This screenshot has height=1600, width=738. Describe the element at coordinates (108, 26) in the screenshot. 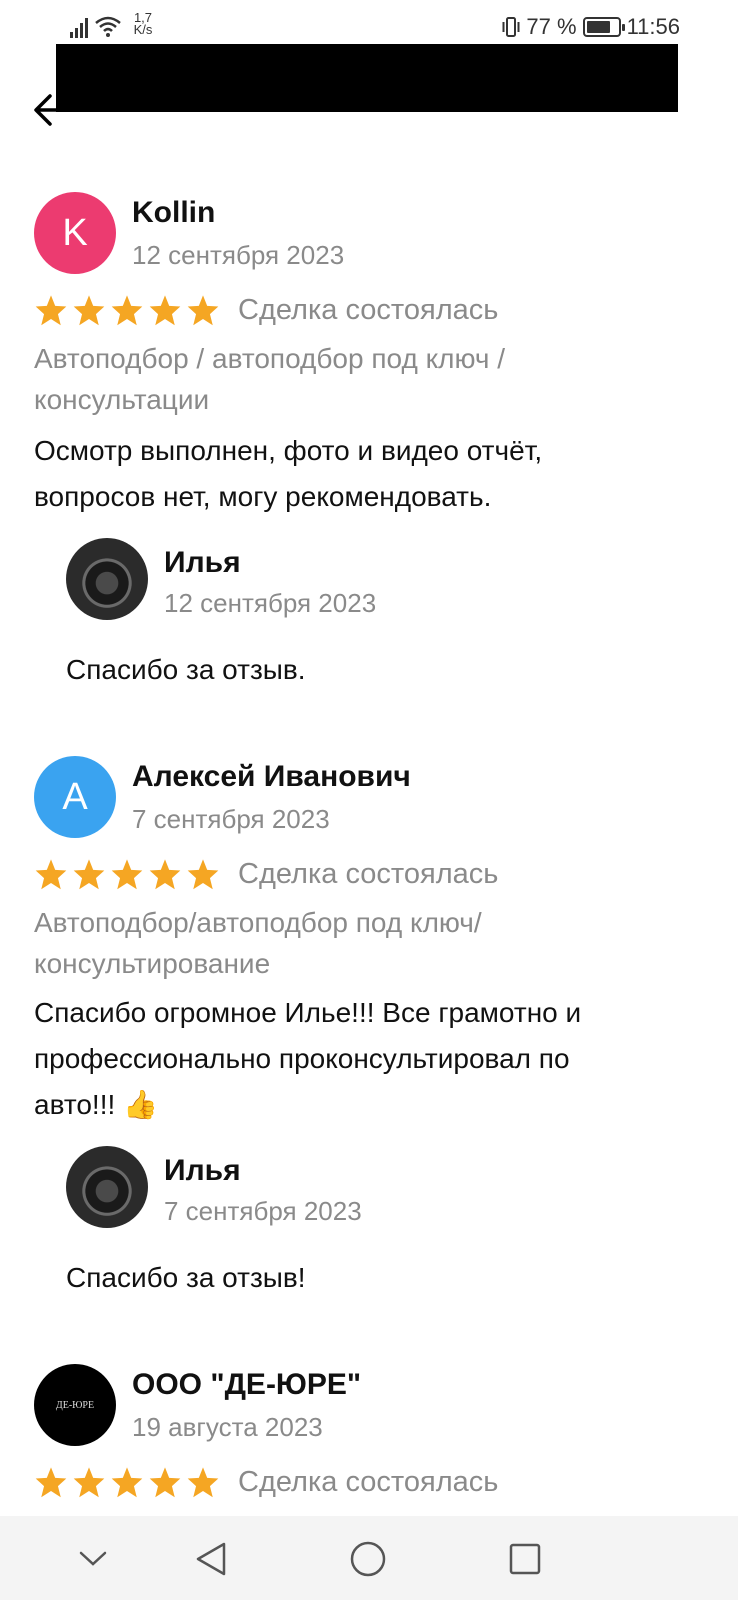

I see `wifi-icon` at that location.